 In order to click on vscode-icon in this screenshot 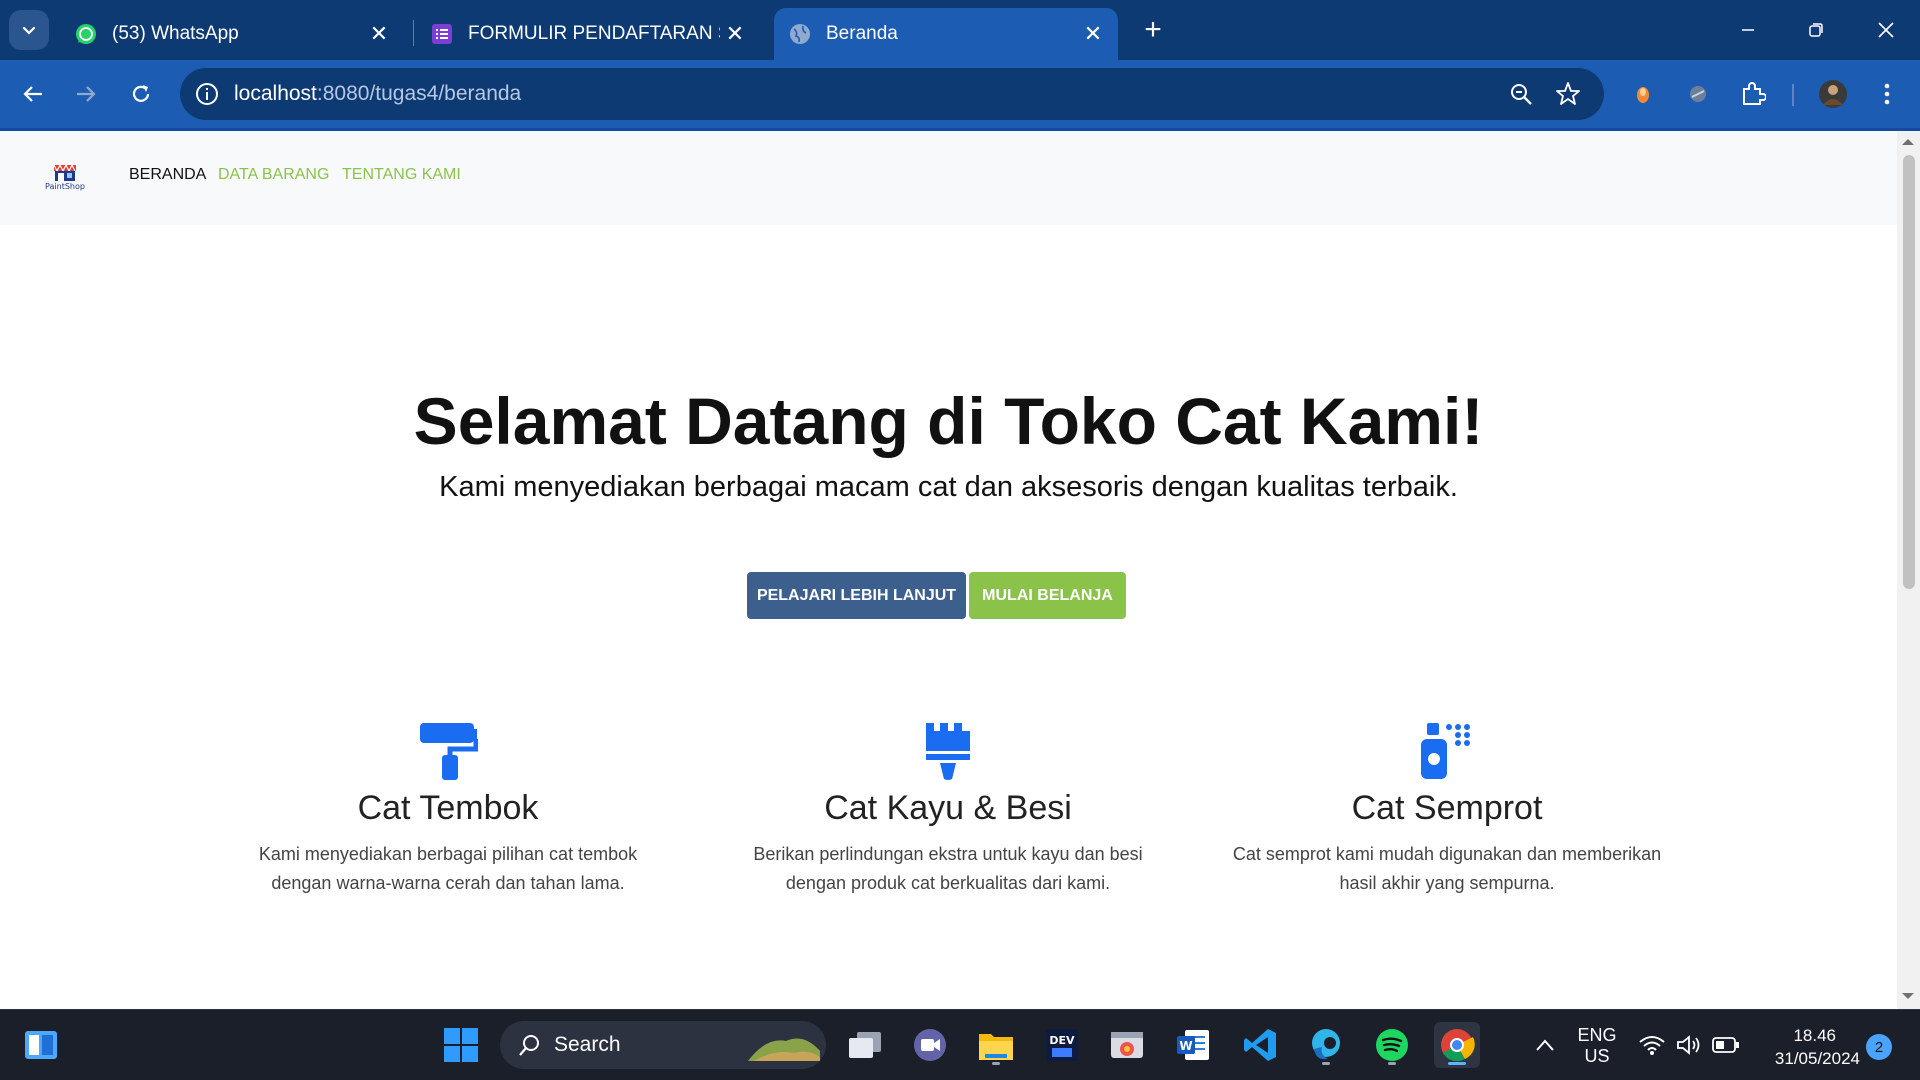, I will do `click(1260, 1045)`.